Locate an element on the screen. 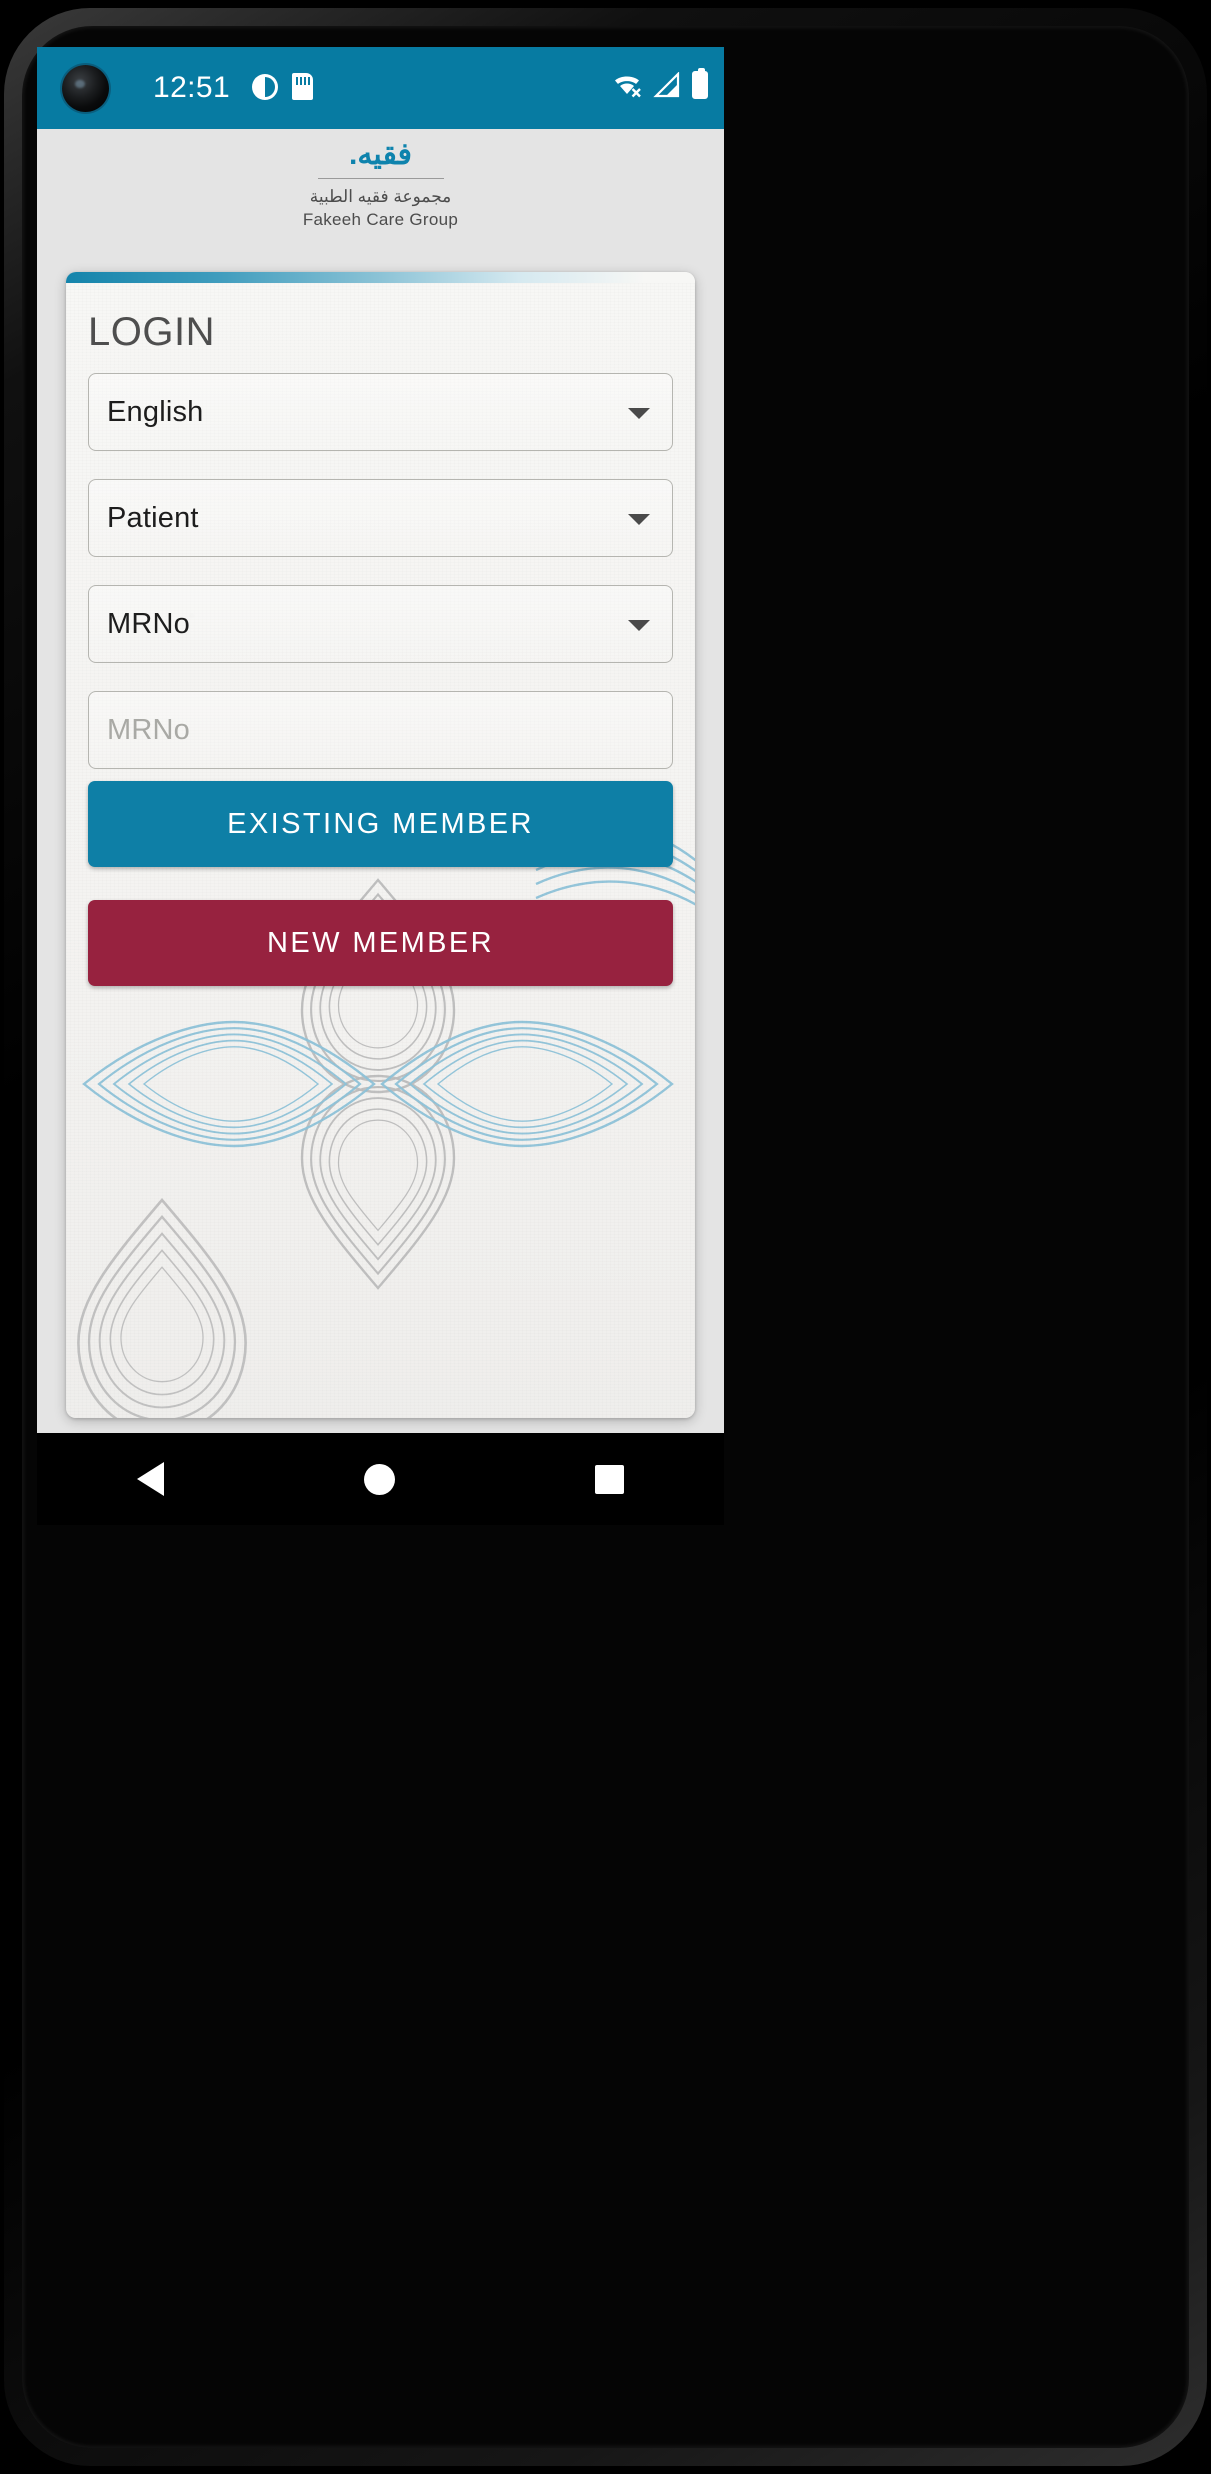  brand-name-english: Fakeeh Care Group is located at coordinates (380, 219).